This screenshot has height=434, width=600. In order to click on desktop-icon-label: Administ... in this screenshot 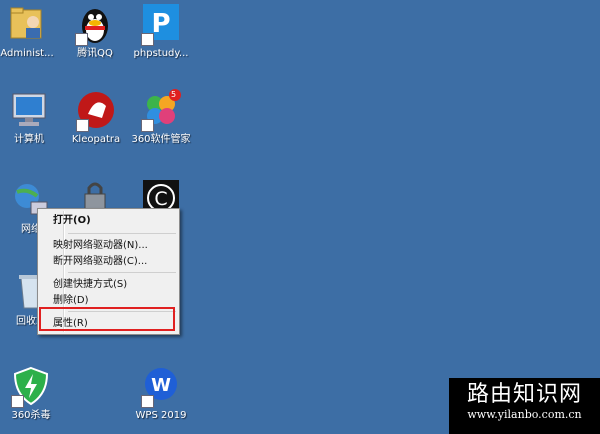, I will do `click(27, 53)`.